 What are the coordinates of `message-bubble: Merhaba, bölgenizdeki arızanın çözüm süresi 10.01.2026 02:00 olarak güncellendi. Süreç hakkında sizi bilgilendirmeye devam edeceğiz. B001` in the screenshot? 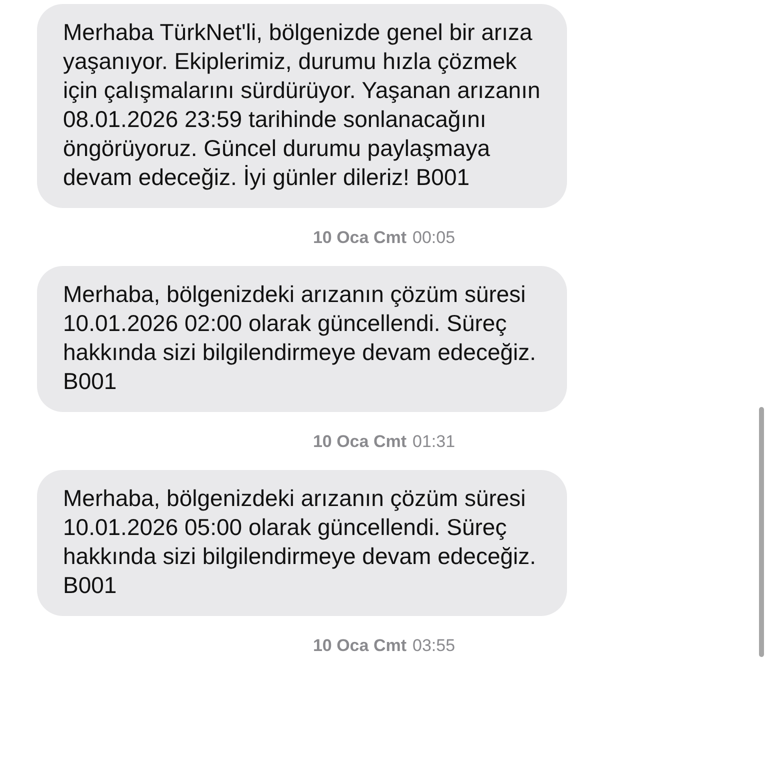 It's located at (302, 339).